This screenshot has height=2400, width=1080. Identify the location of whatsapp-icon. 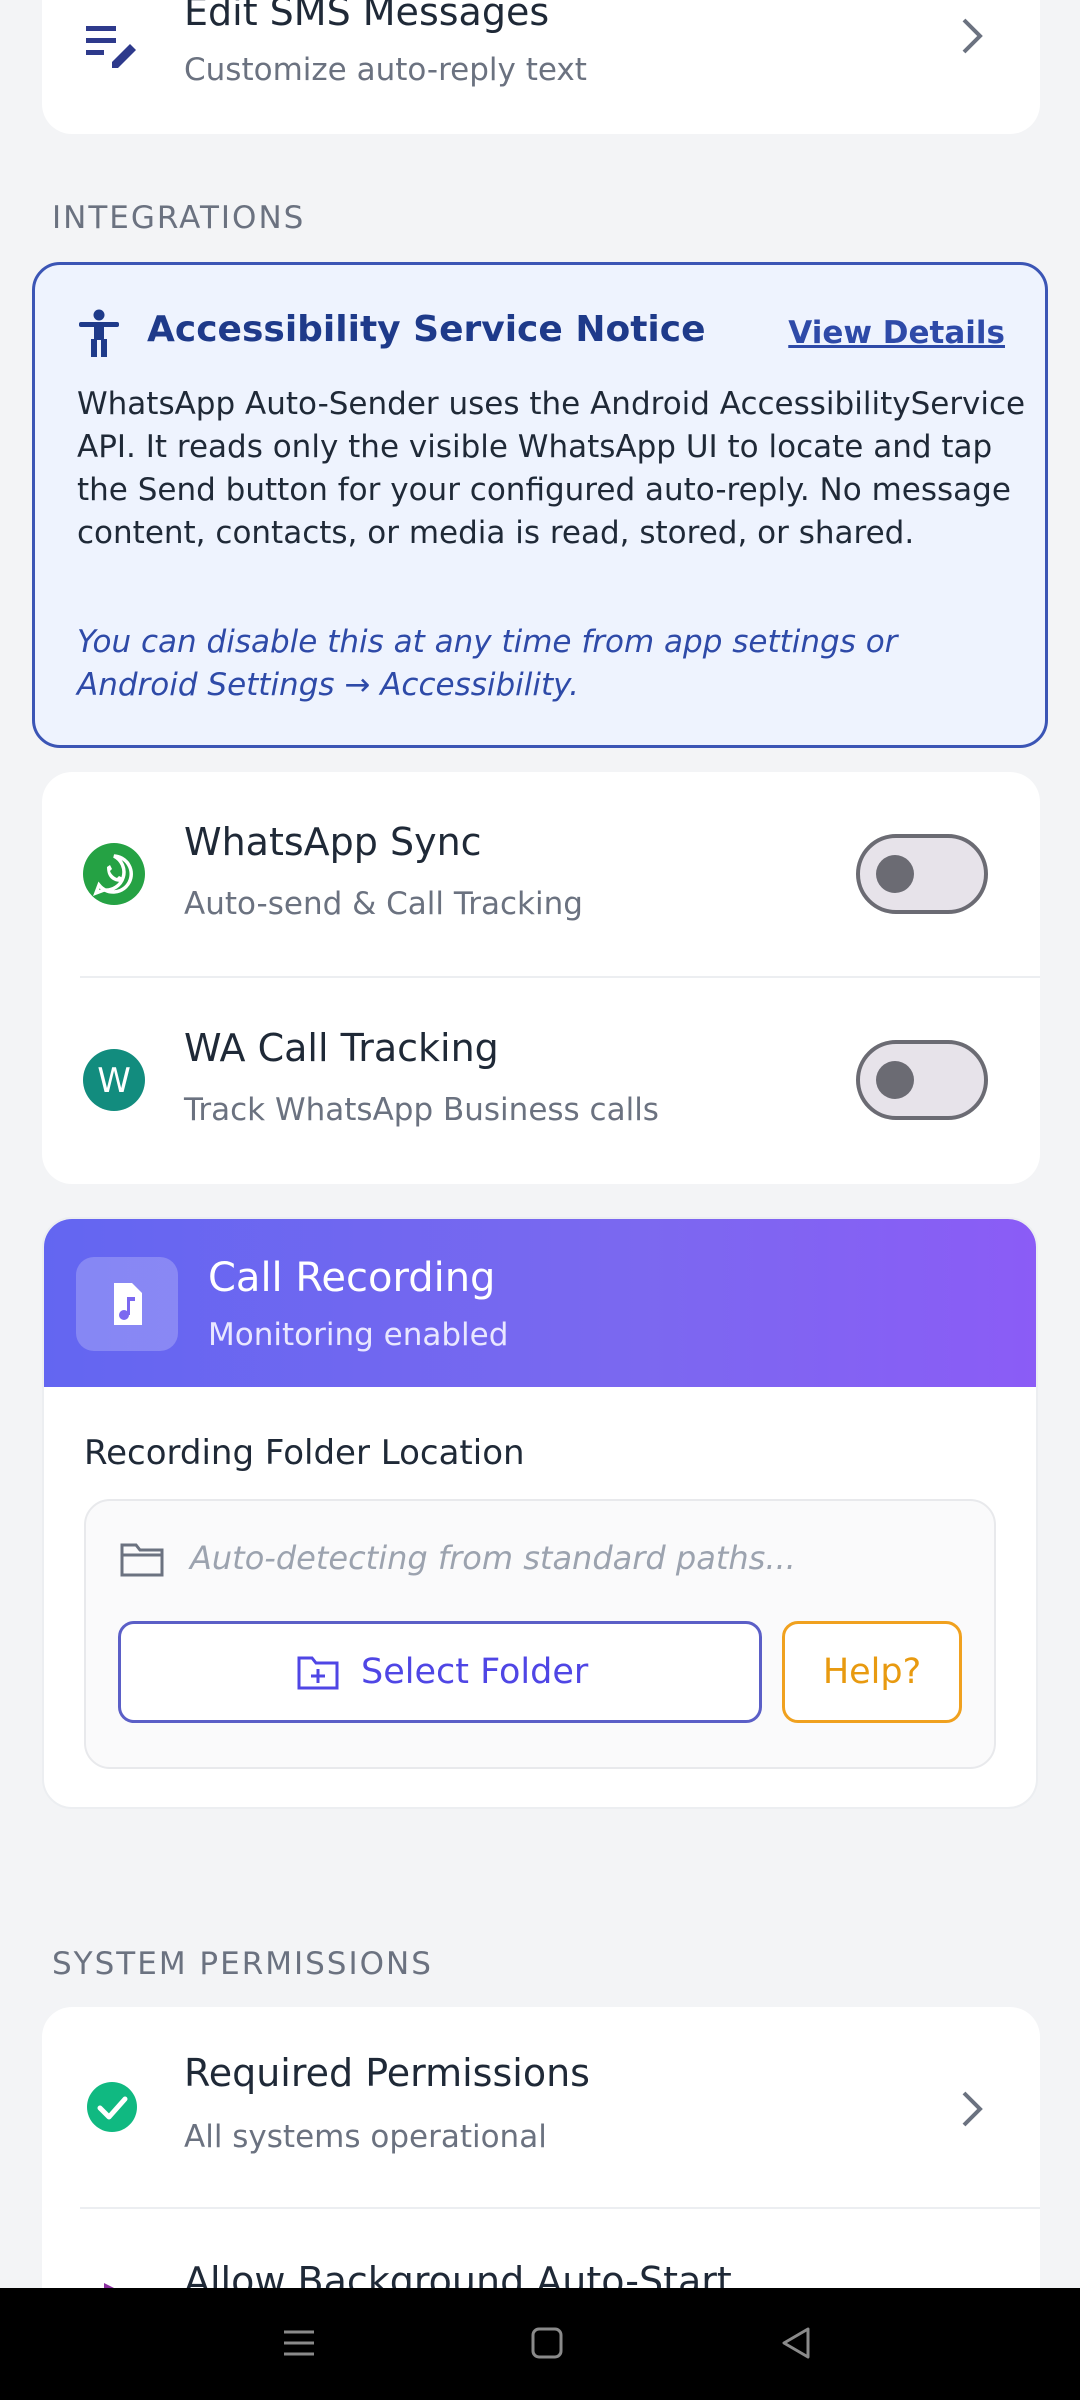
(114, 876).